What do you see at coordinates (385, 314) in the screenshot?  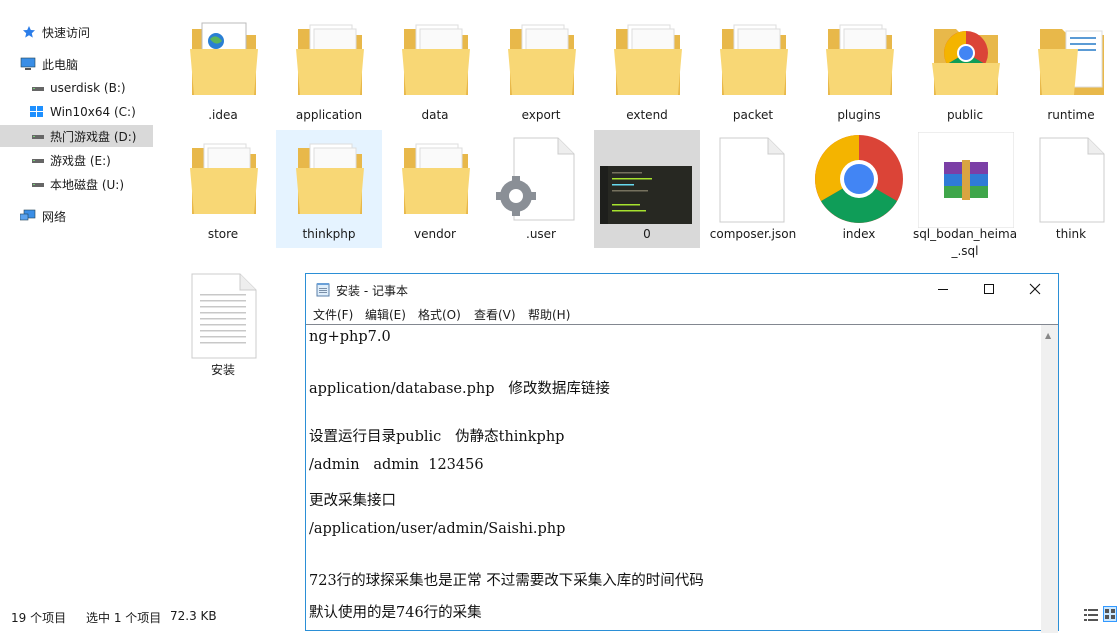 I see `menu-edit: 编辑(E)` at bounding box center [385, 314].